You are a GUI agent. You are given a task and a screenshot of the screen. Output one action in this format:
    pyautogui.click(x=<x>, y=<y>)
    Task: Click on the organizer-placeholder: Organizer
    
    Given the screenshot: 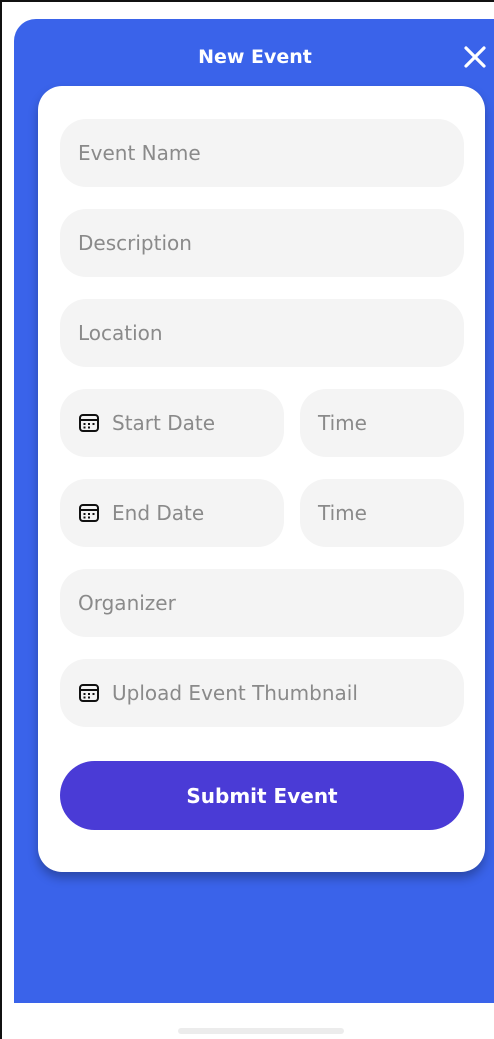 What is the action you would take?
    pyautogui.click(x=127, y=603)
    